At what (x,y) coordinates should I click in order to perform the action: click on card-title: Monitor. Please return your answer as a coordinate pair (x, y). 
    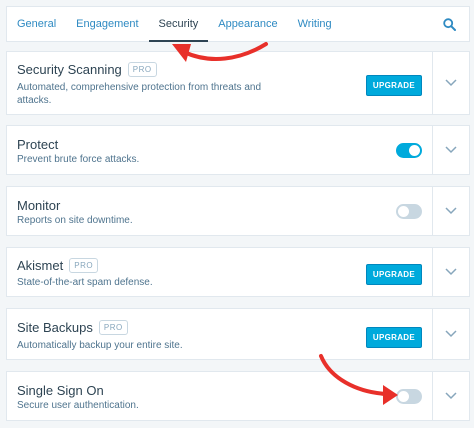
    Looking at the image, I should click on (39, 205).